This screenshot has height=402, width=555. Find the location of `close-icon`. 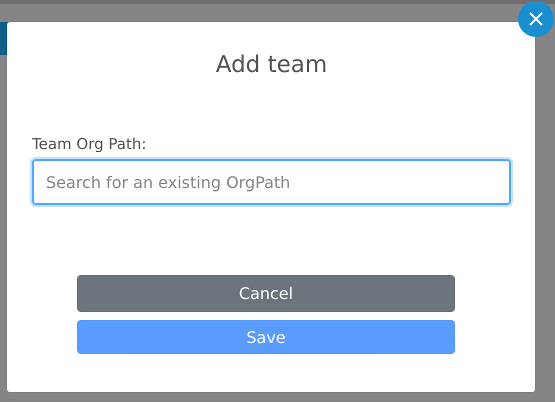

close-icon is located at coordinates (536, 19).